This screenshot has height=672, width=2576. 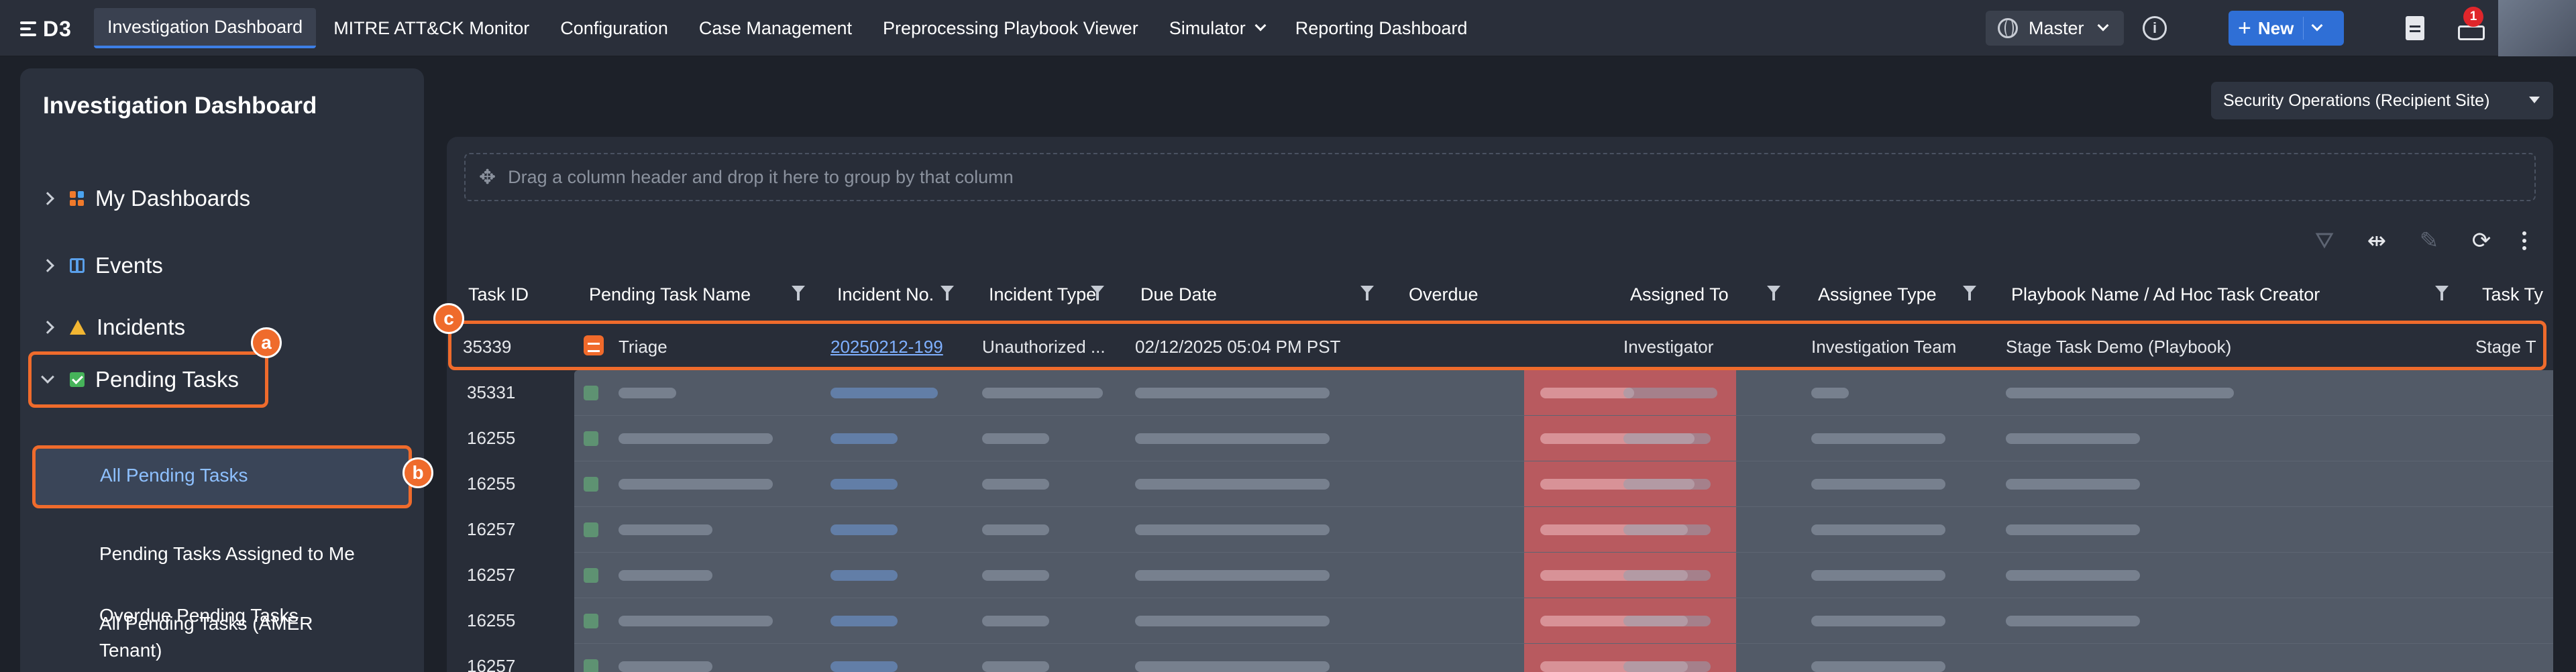 What do you see at coordinates (2008, 28) in the screenshot?
I see `globe-icon` at bounding box center [2008, 28].